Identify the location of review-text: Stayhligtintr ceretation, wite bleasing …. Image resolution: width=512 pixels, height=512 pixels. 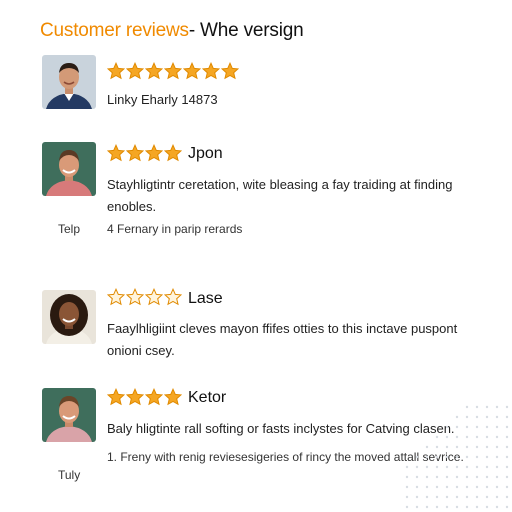
(280, 195).